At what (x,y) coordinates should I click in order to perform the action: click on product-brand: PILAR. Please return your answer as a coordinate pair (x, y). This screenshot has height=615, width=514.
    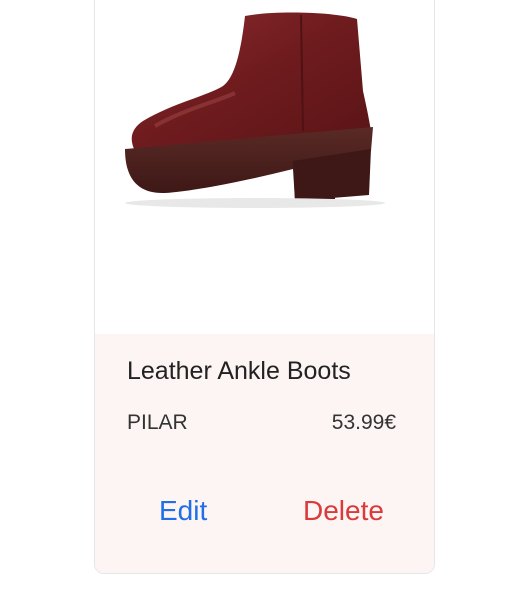
    Looking at the image, I should click on (157, 422).